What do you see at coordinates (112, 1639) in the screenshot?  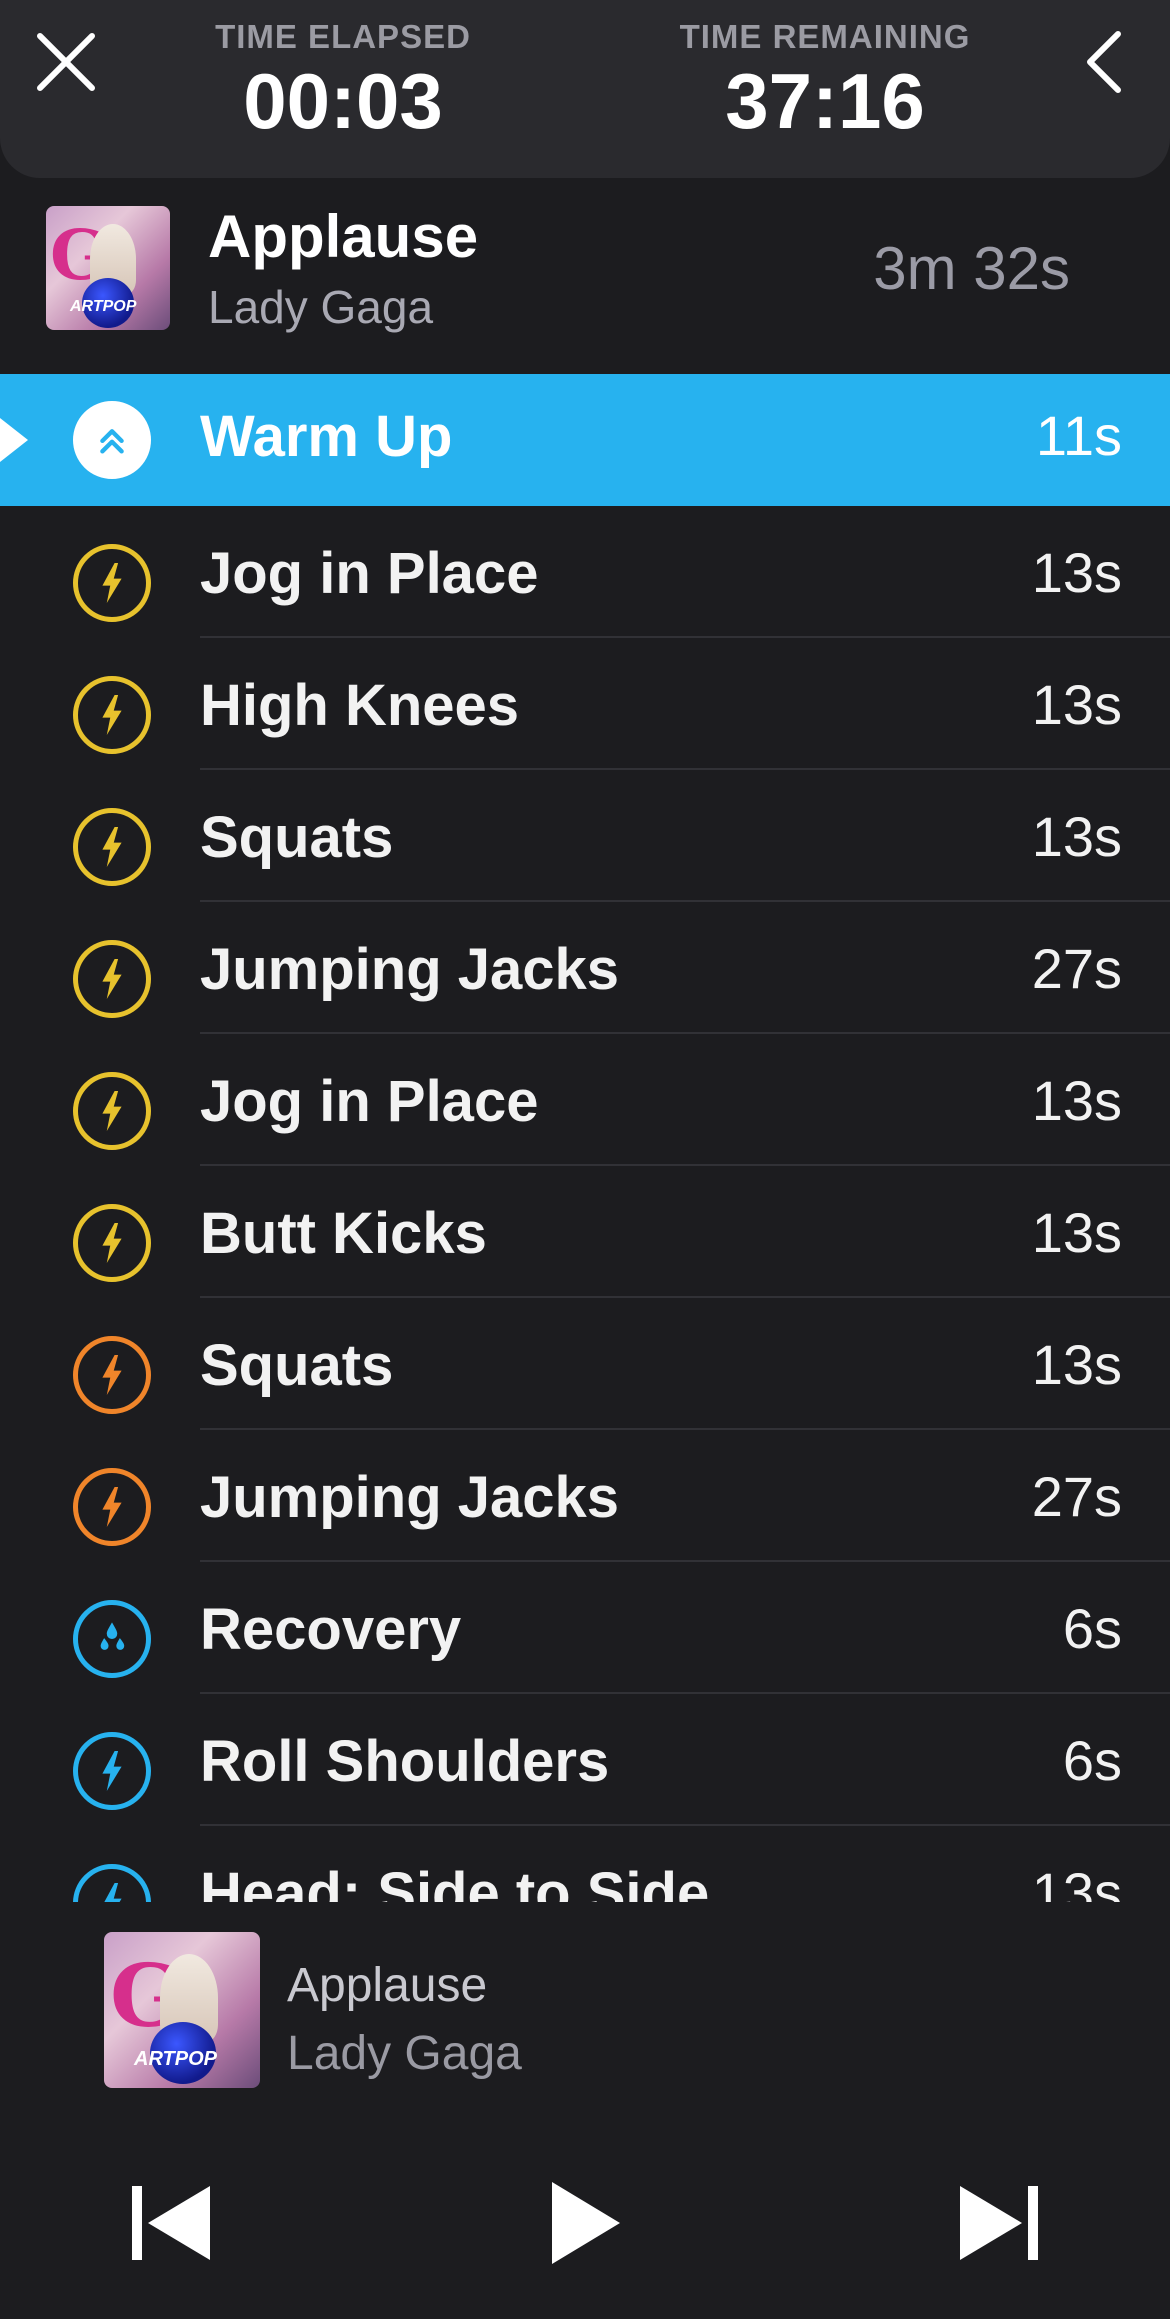 I see `water-drops-icon` at bounding box center [112, 1639].